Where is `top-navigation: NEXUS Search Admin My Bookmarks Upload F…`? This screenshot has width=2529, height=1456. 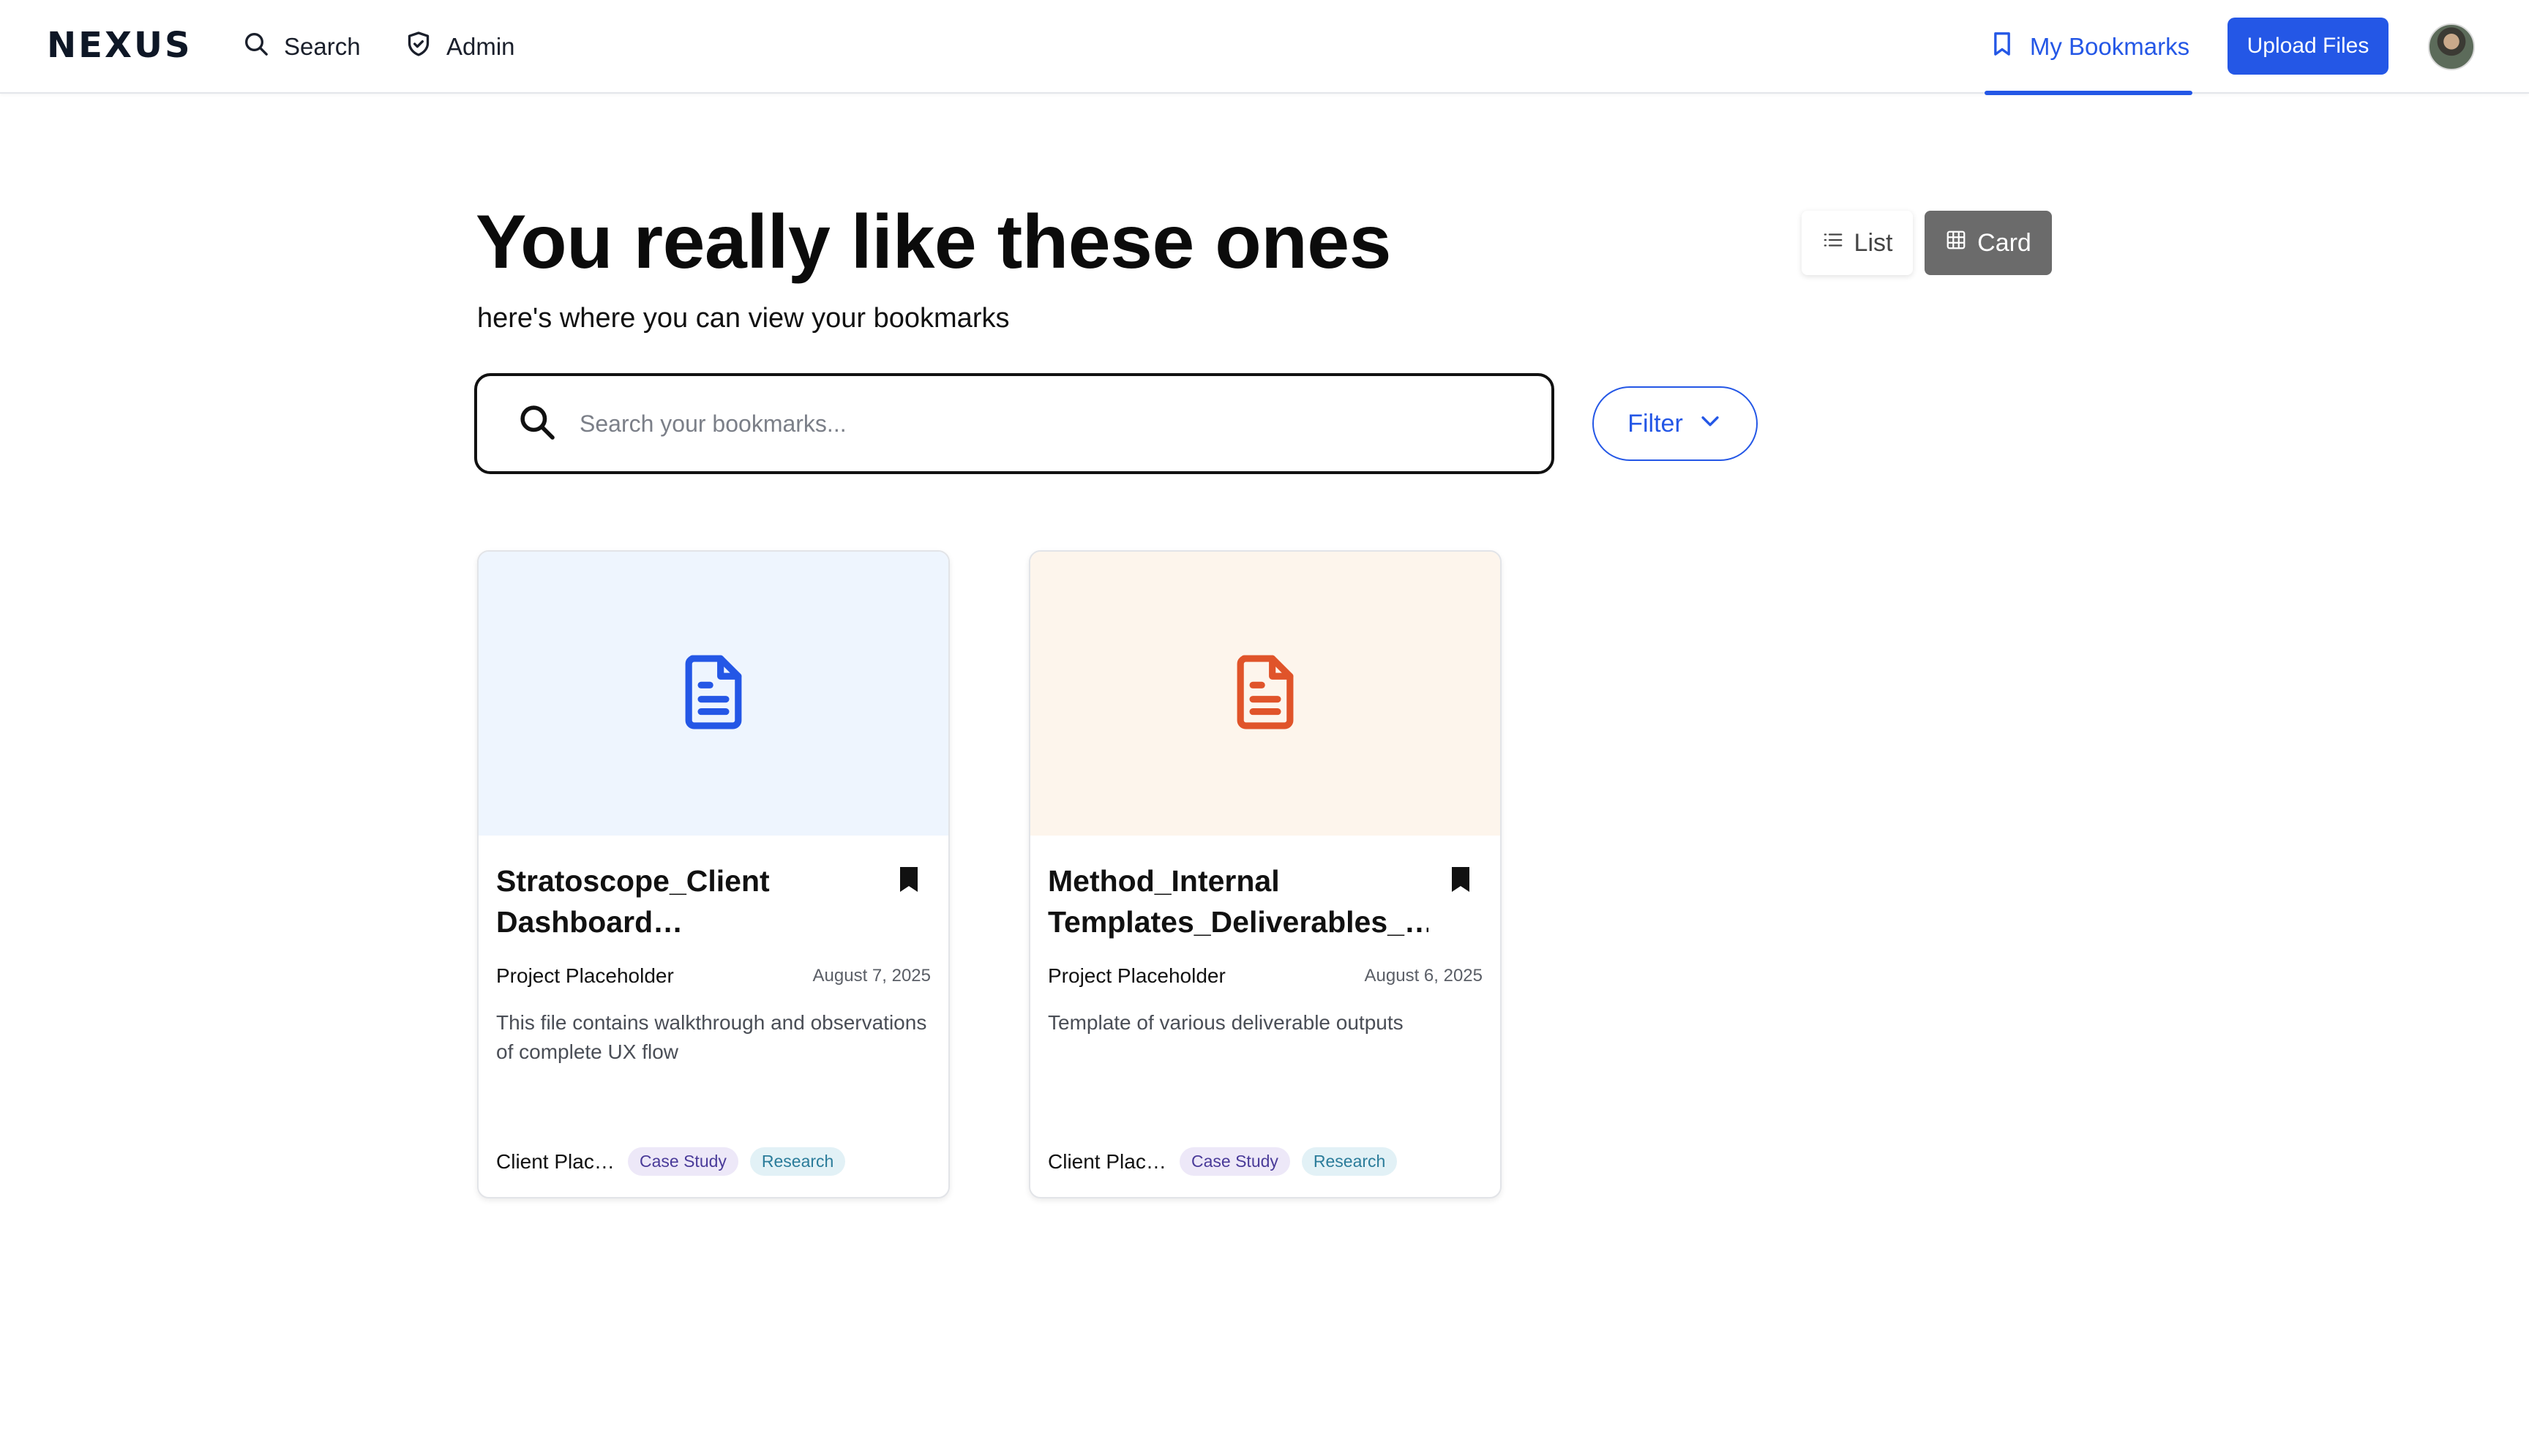
top-navigation: NEXUS Search Admin My Bookmarks Upload F… is located at coordinates (1264, 47).